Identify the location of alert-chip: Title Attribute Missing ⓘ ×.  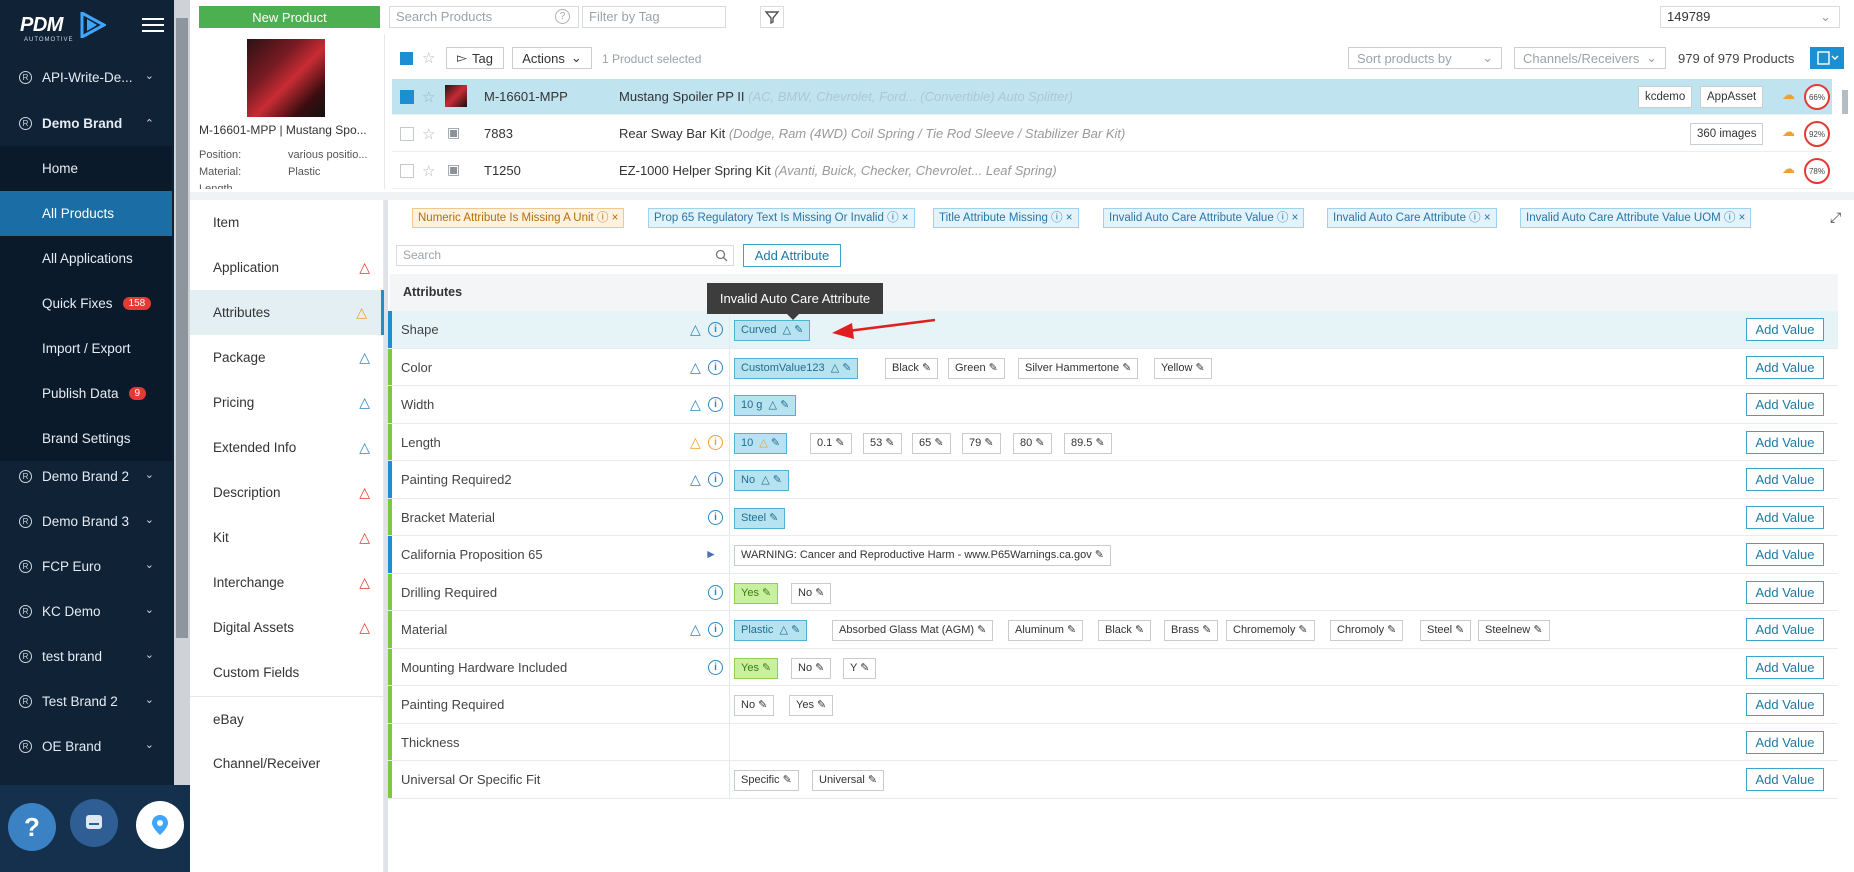
(1006, 218).